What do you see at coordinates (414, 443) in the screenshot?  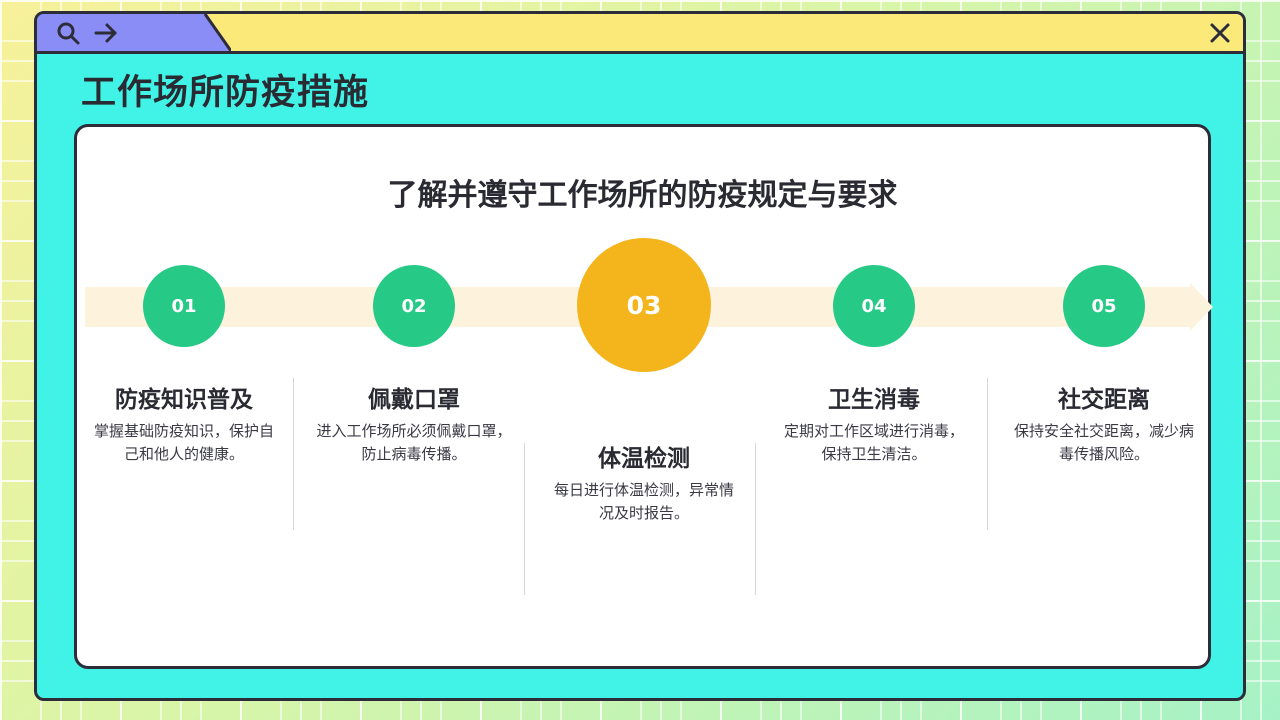 I see `step-desc-02: 进入工作场所必须佩戴口罩， 防止病毒传播。` at bounding box center [414, 443].